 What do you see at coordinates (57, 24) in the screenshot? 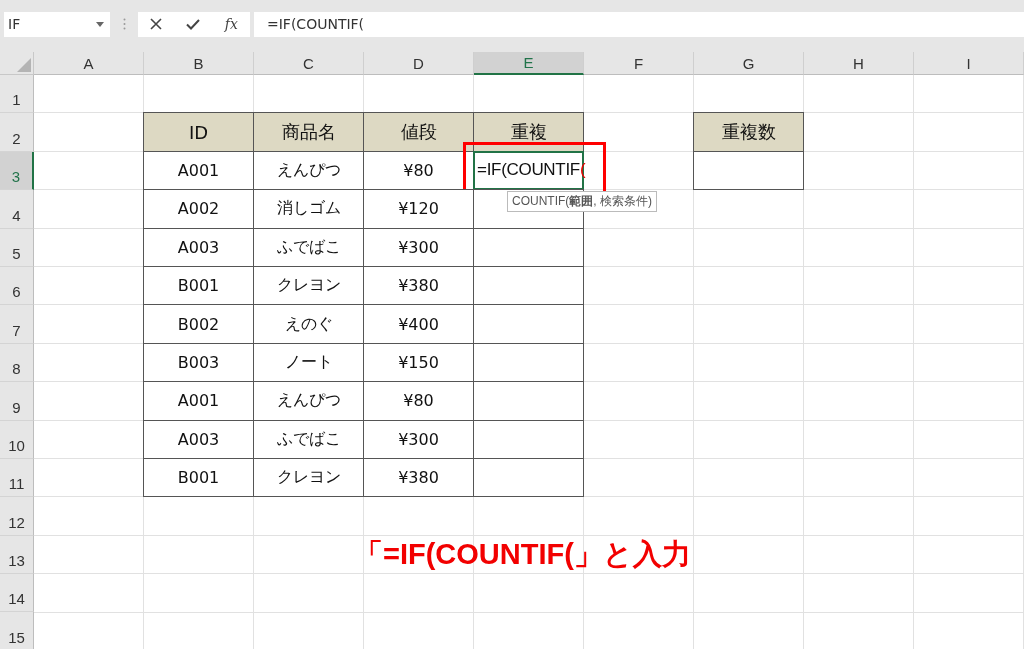
I see `name-box: IF` at bounding box center [57, 24].